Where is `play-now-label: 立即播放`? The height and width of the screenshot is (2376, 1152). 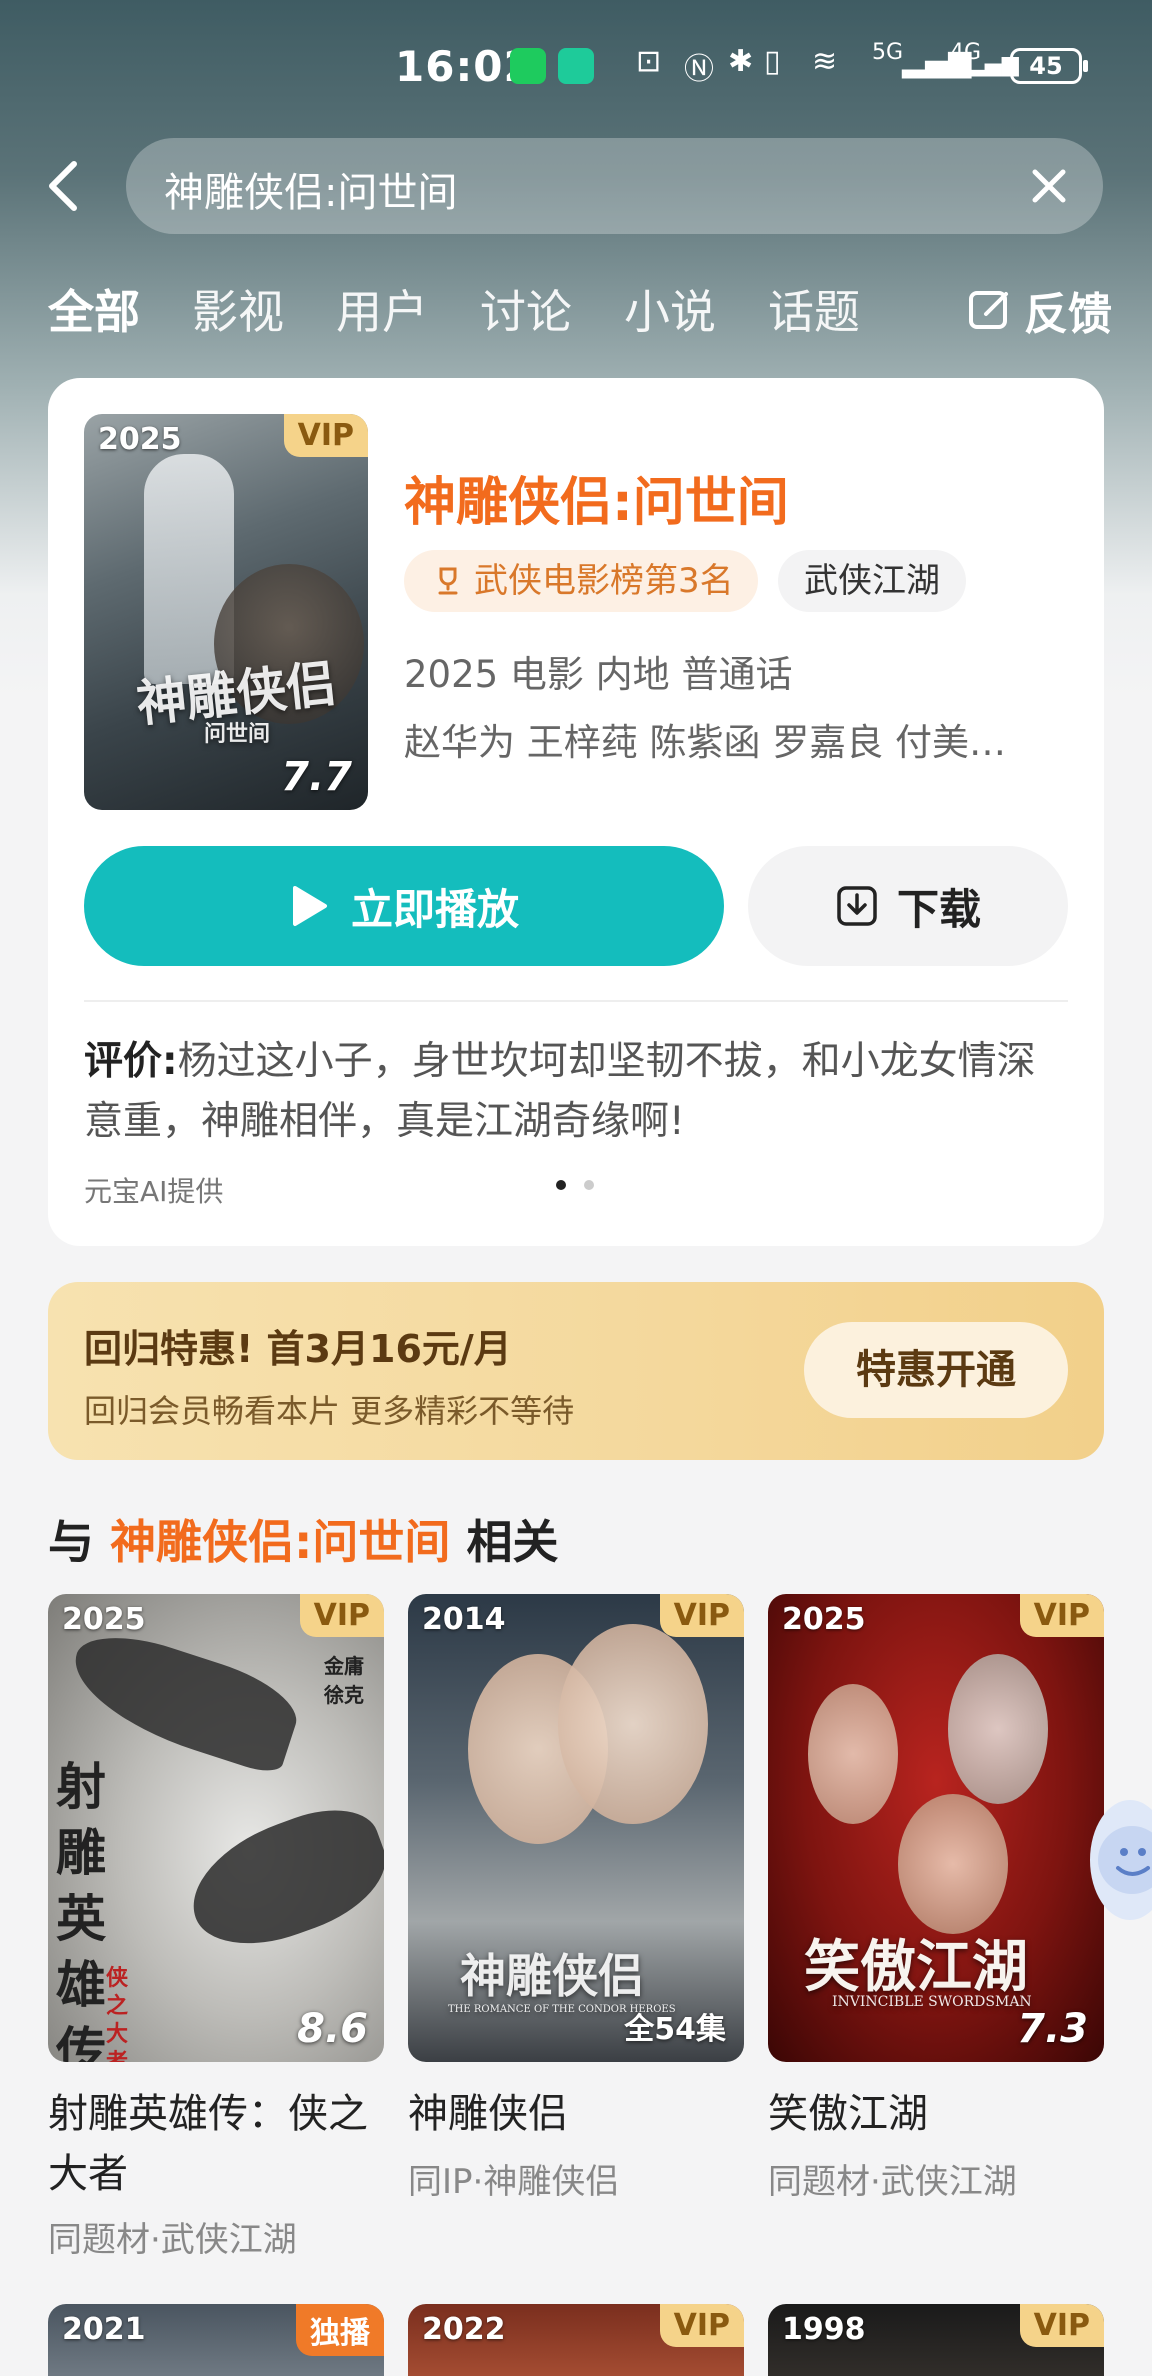 play-now-label: 立即播放 is located at coordinates (434, 909).